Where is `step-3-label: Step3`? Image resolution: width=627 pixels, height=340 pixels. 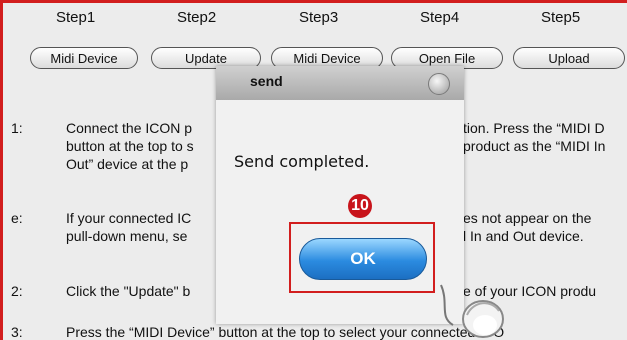 step-3-label: Step3 is located at coordinates (319, 17).